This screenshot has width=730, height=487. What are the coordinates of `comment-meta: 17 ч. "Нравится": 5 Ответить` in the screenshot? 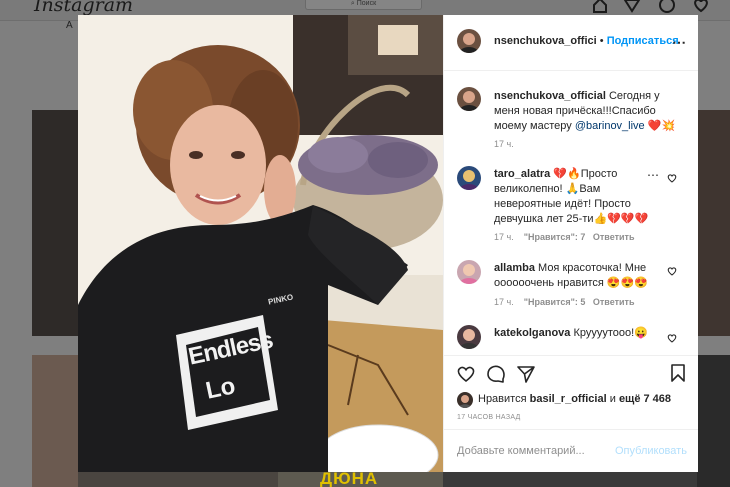 It's located at (564, 302).